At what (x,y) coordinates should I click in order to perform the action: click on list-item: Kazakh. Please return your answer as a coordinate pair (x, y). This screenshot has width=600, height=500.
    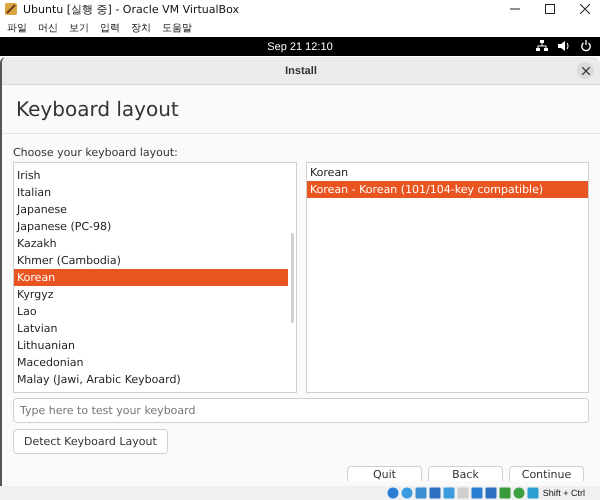
    Looking at the image, I should click on (151, 243).